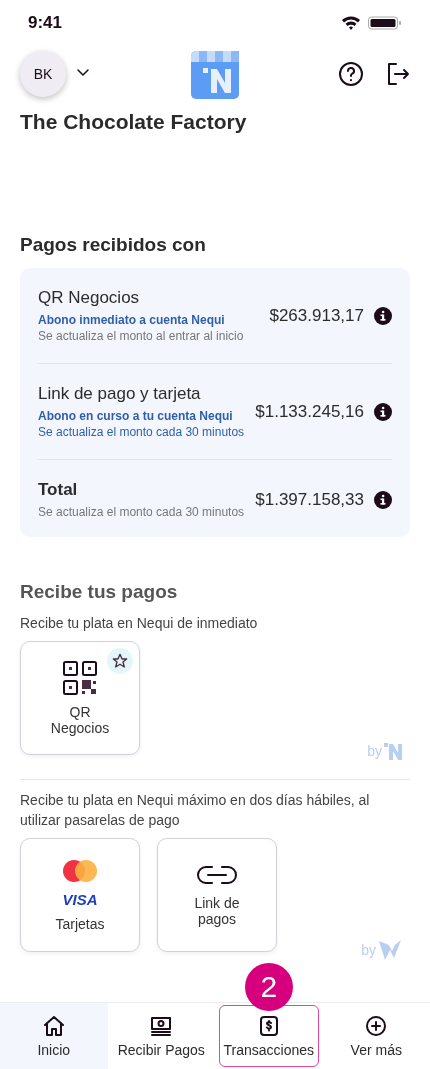  Describe the element at coordinates (217, 875) in the screenshot. I see `link-icon` at that location.